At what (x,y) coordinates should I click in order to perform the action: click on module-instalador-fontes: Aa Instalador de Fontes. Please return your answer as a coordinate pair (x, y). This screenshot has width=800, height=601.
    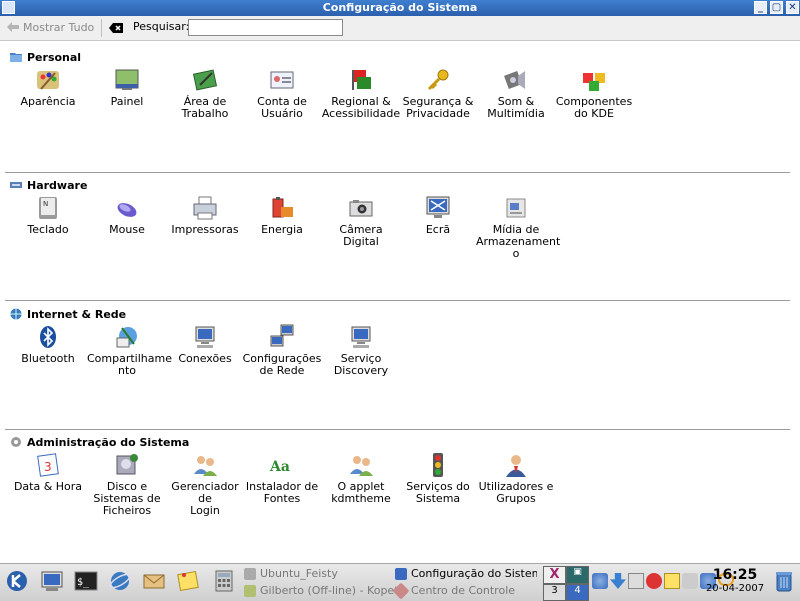
    Looking at the image, I should click on (282, 478).